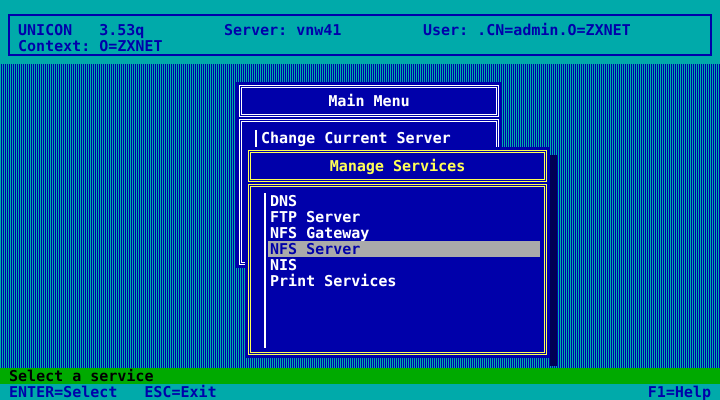 The width and height of the screenshot is (720, 400). What do you see at coordinates (63, 392) in the screenshot?
I see `key-hint: ENTER=Select` at bounding box center [63, 392].